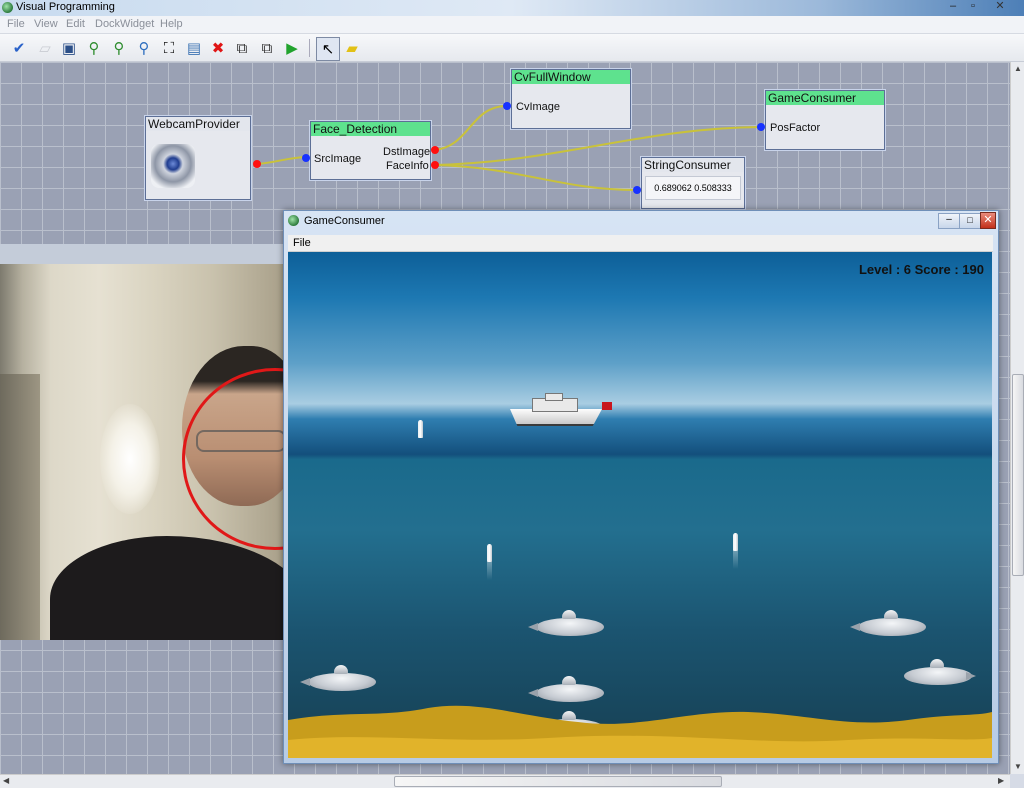  Describe the element at coordinates (1018, 68) in the screenshot. I see `scroll-up-icon: ▲` at that location.